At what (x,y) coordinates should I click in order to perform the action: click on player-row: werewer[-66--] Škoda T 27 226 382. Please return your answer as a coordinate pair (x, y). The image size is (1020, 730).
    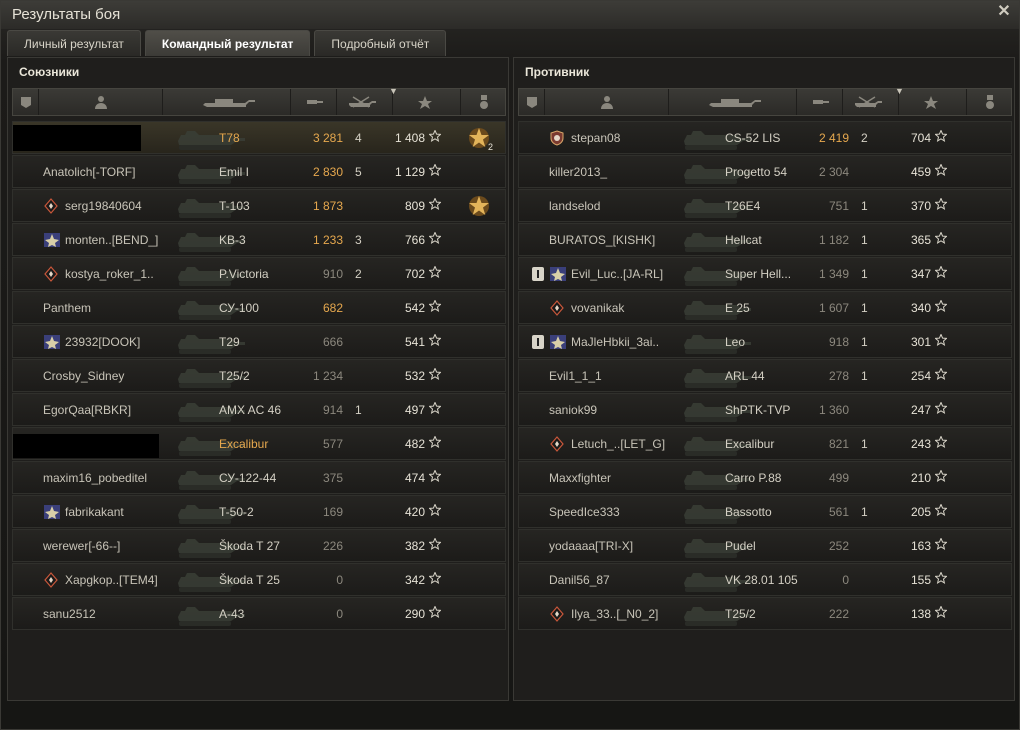
    Looking at the image, I should click on (259, 545).